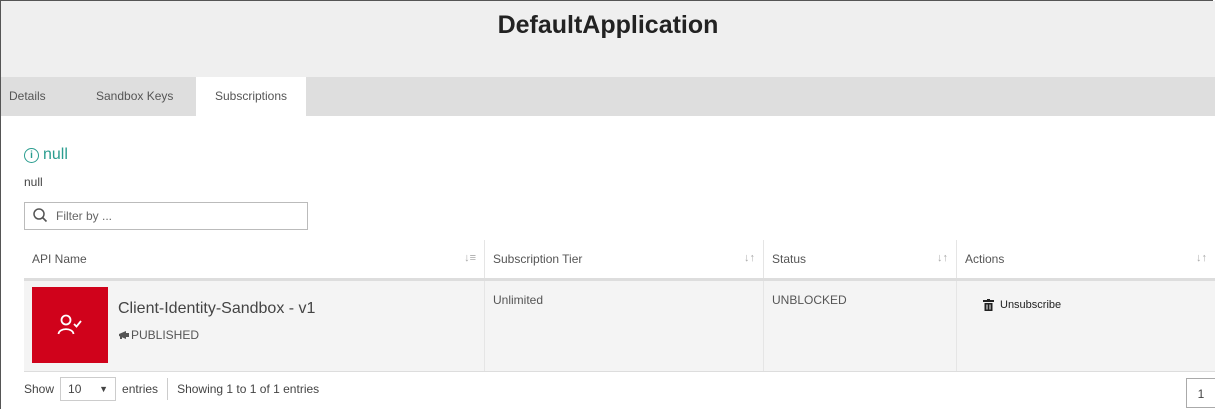 Image resolution: width=1215 pixels, height=409 pixels. What do you see at coordinates (518, 300) in the screenshot?
I see `tier-value: Unlimited` at bounding box center [518, 300].